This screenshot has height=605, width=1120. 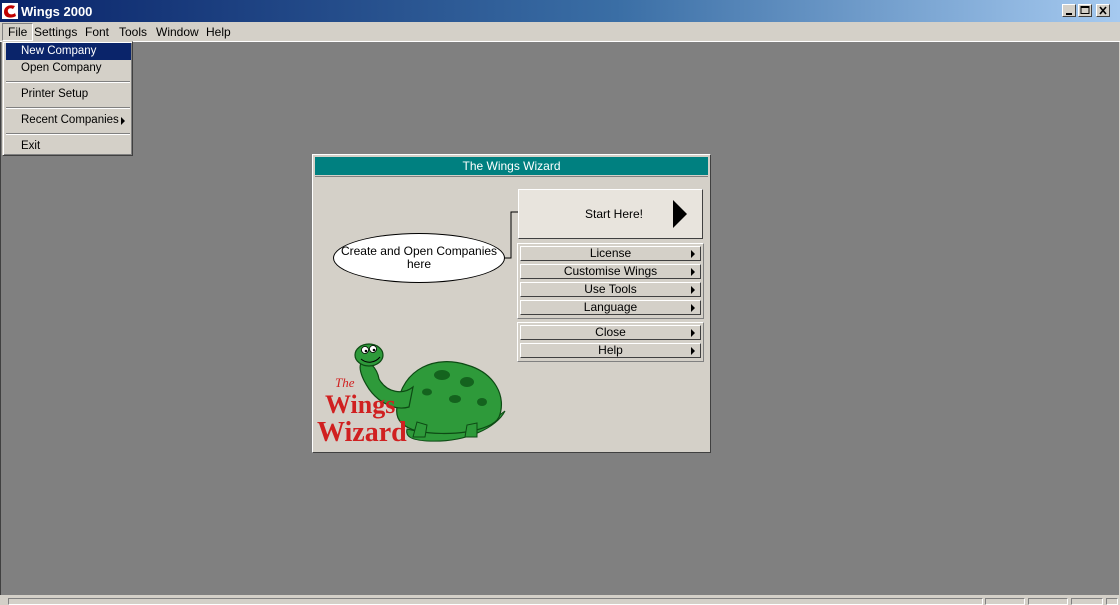 I want to click on help-button: Help, so click(x=610, y=350).